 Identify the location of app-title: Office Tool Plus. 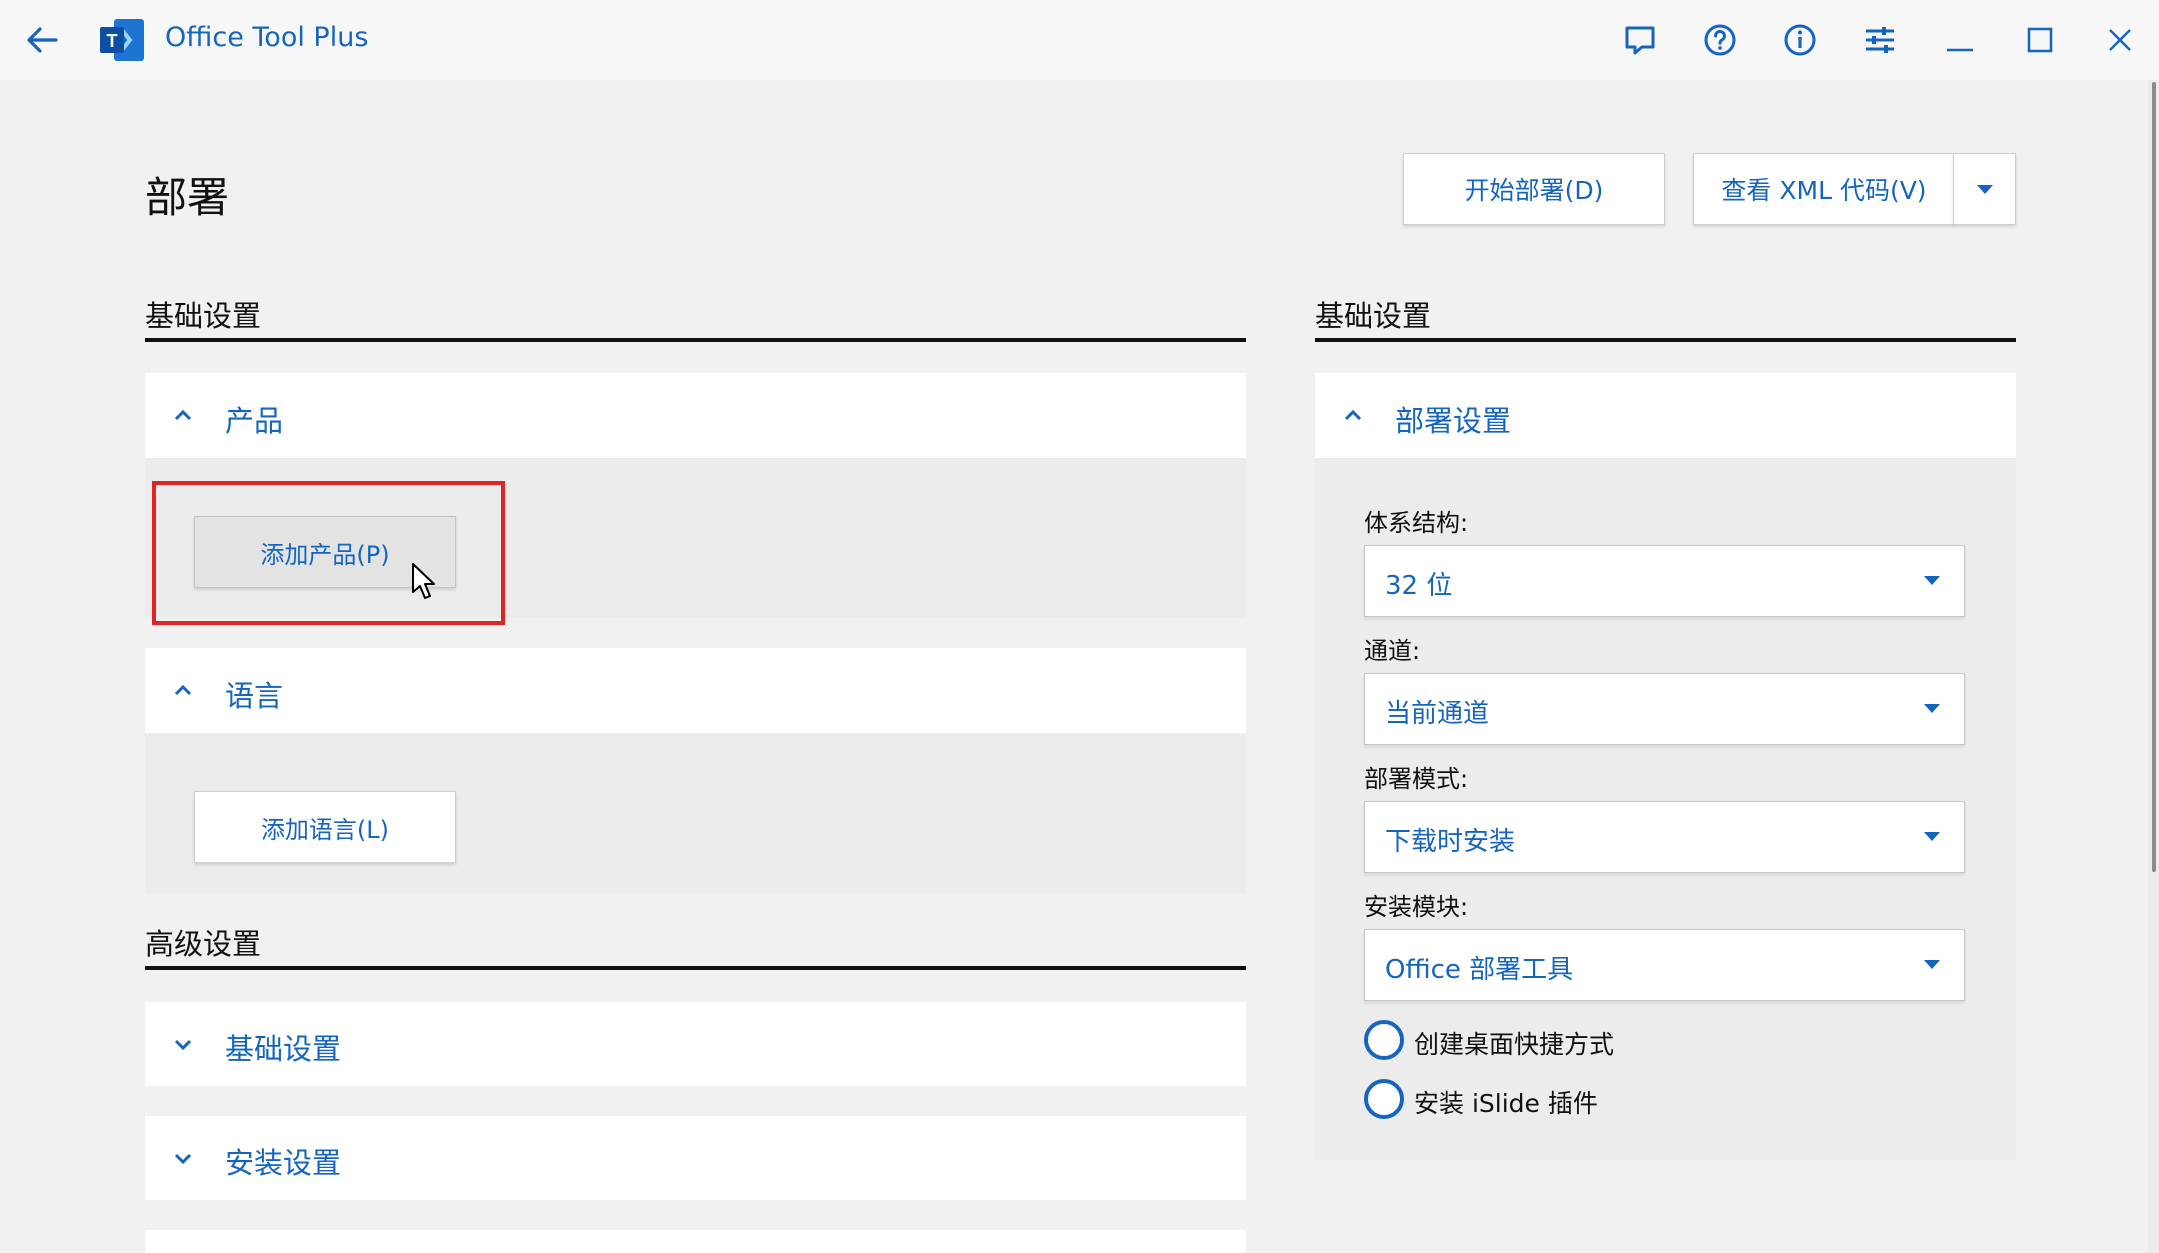
(267, 37).